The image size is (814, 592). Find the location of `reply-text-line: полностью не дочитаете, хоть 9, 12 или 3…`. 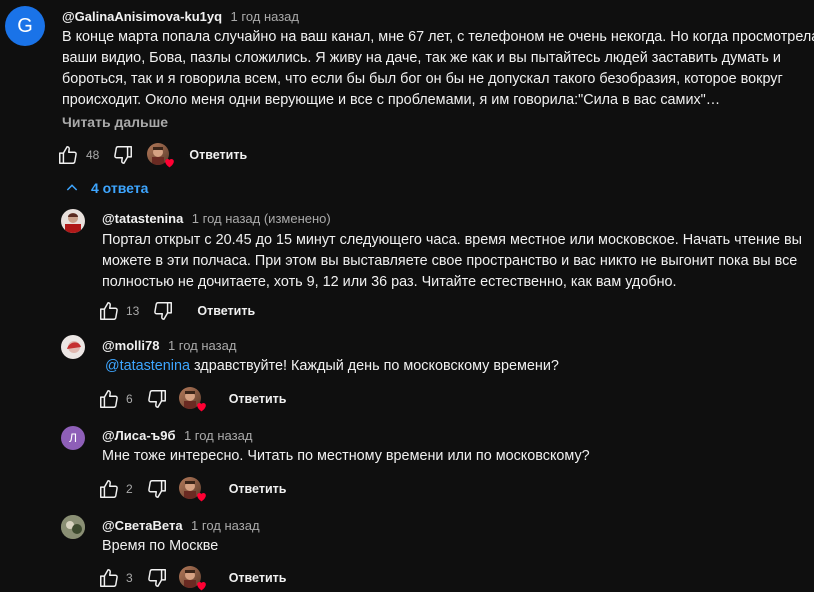

reply-text-line: полностью не дочитаете, хоть 9, 12 или 3… is located at coordinates (389, 282).